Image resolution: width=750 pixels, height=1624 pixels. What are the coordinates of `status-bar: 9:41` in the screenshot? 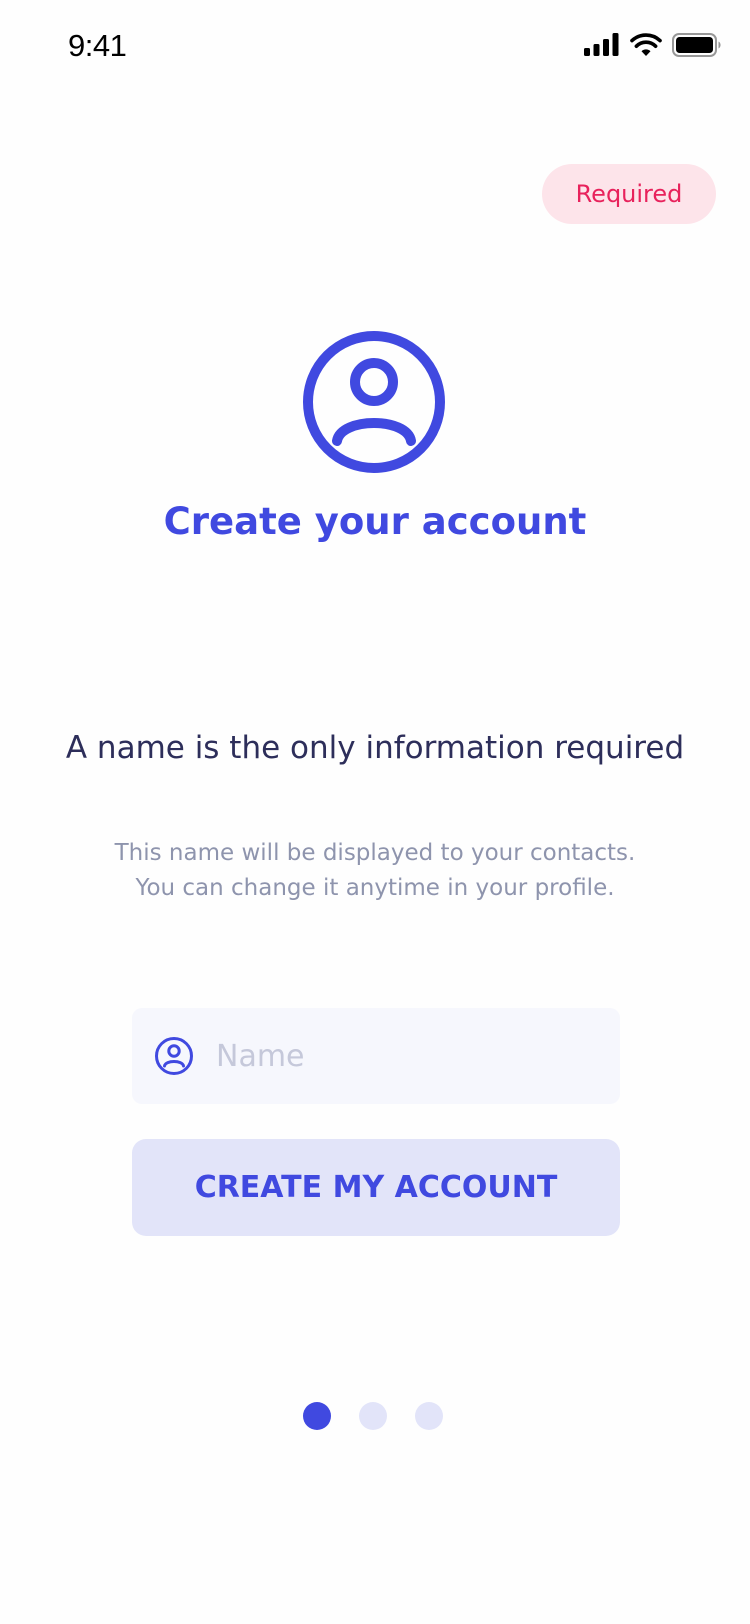 It's located at (375, 48).